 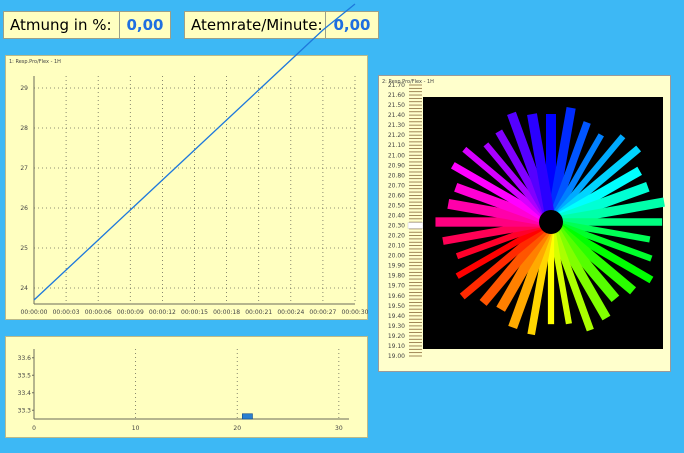 I want to click on y-tick-label: 25, so click(x=24, y=248).